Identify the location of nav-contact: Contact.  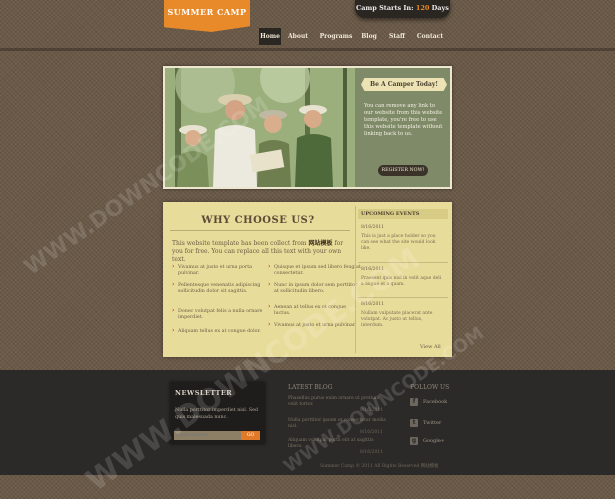
(430, 36).